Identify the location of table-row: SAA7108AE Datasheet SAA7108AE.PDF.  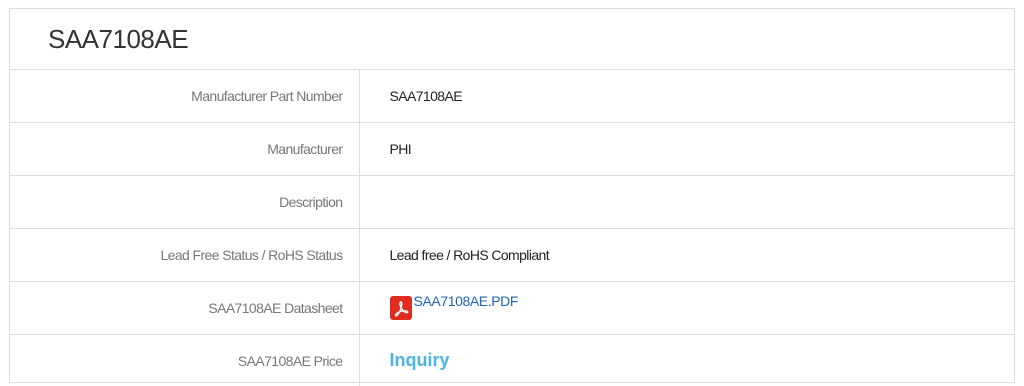
(512, 308).